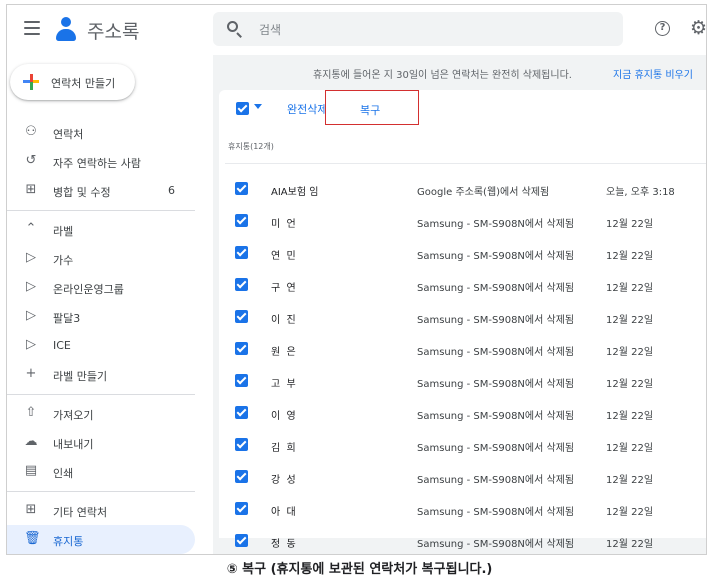  Describe the element at coordinates (63, 231) in the screenshot. I see `sidebar-item-label: 라벨` at that location.